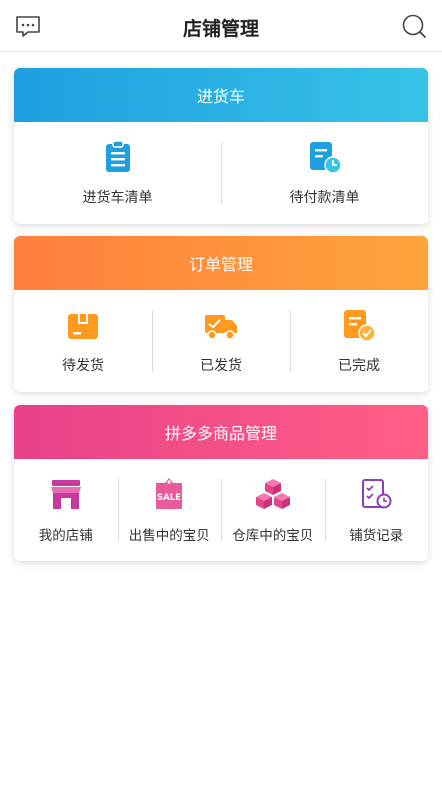 The height and width of the screenshot is (792, 442). What do you see at coordinates (414, 26) in the screenshot?
I see `search-icon` at bounding box center [414, 26].